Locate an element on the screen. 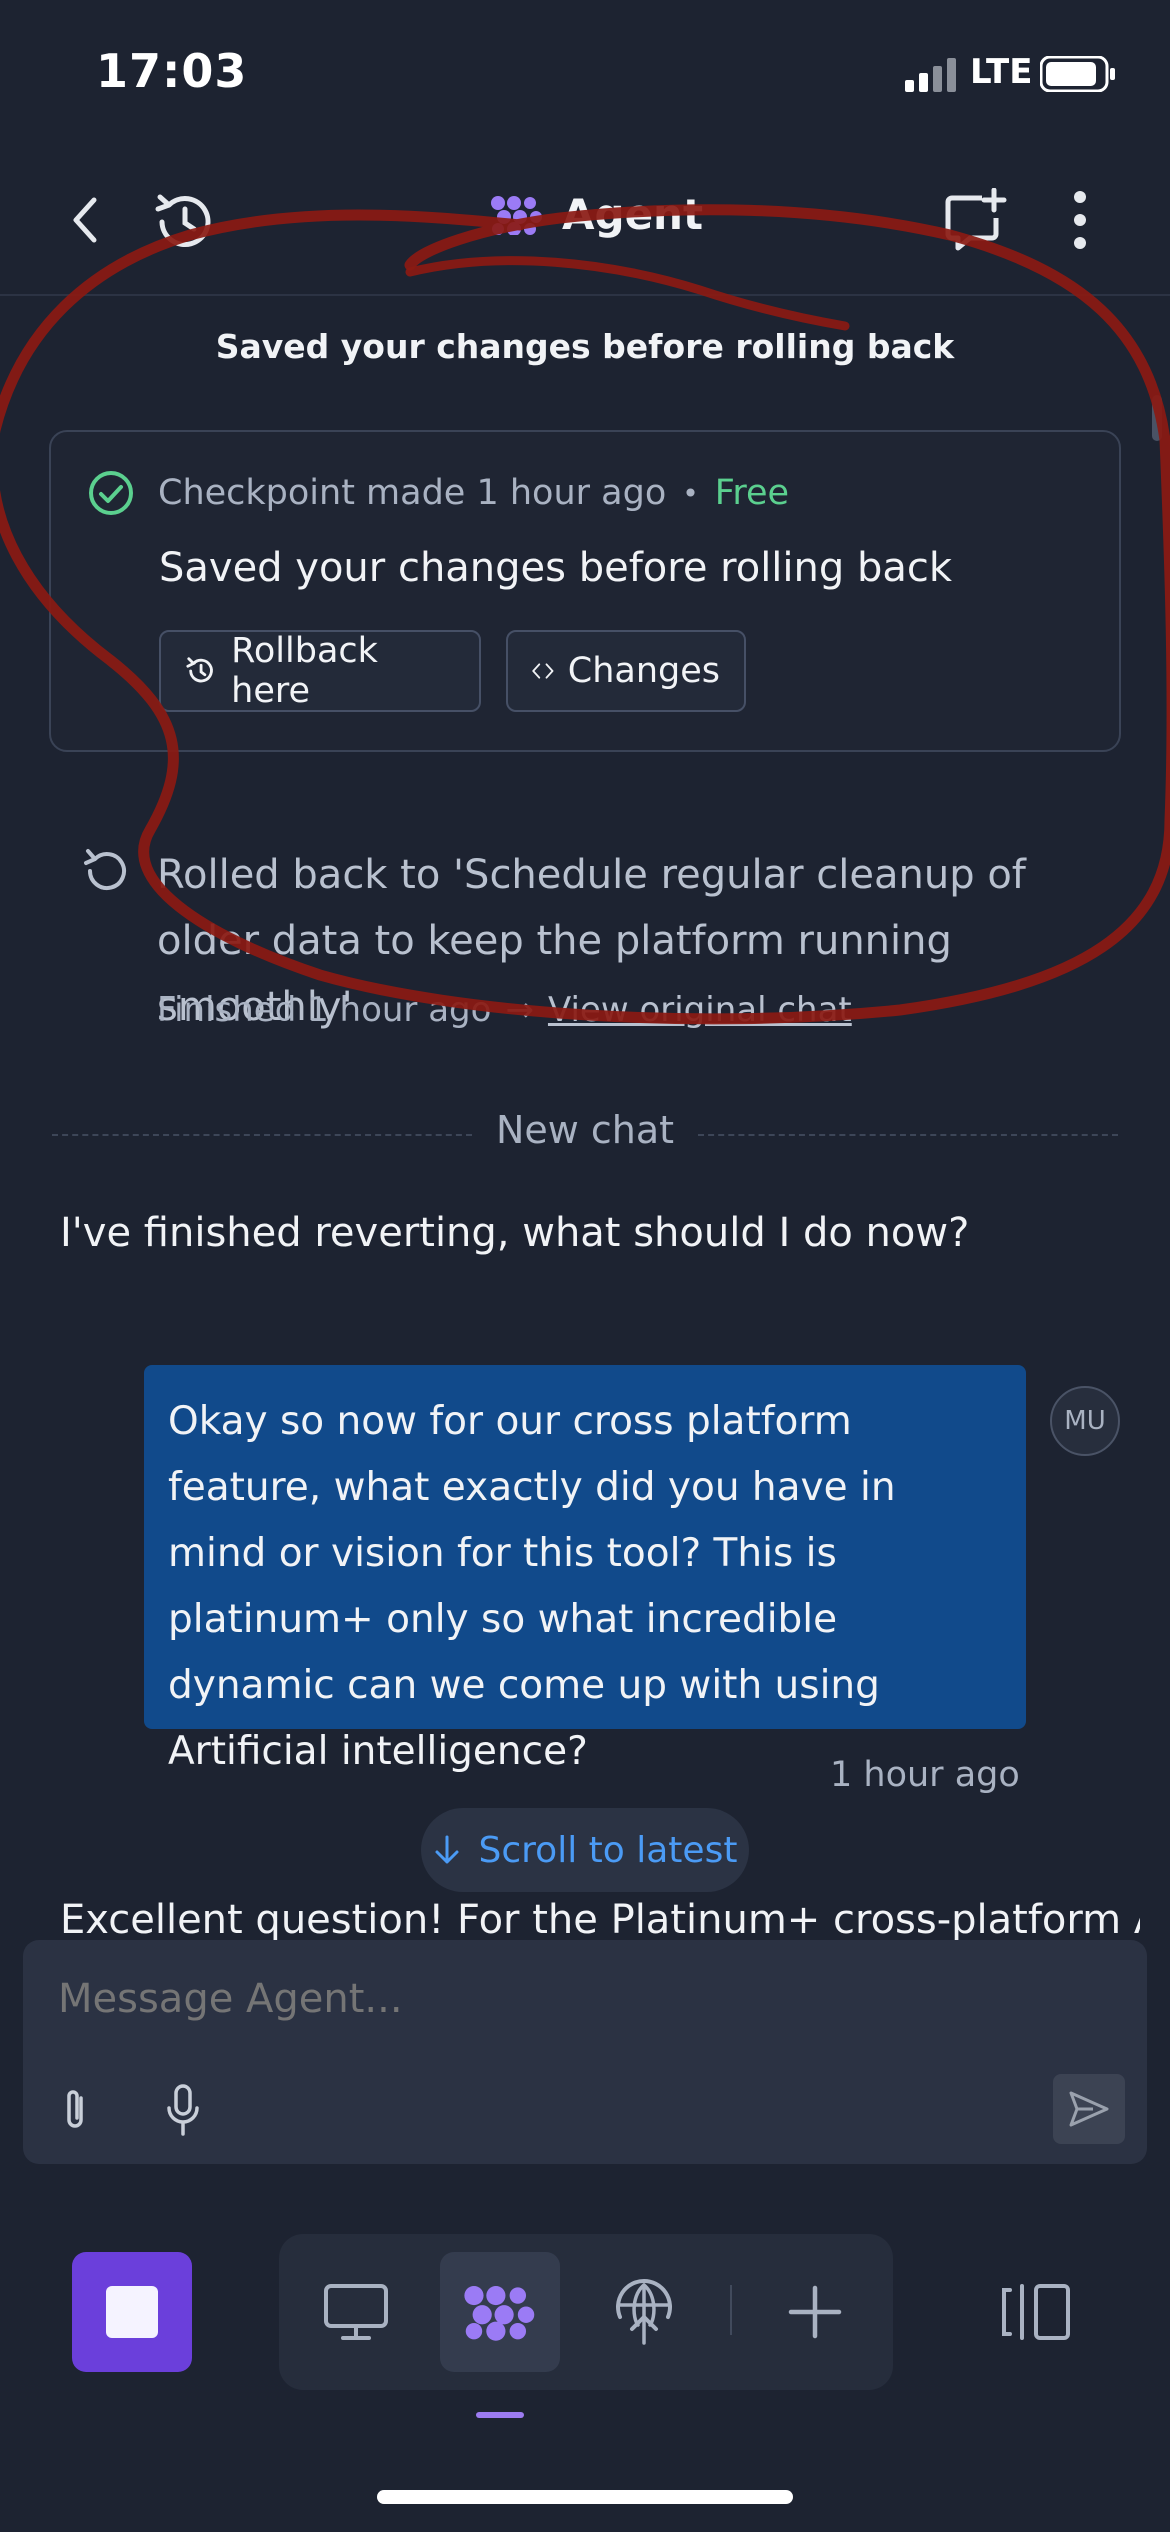 This screenshot has width=1170, height=2532. deploy-icon is located at coordinates (644, 2312).